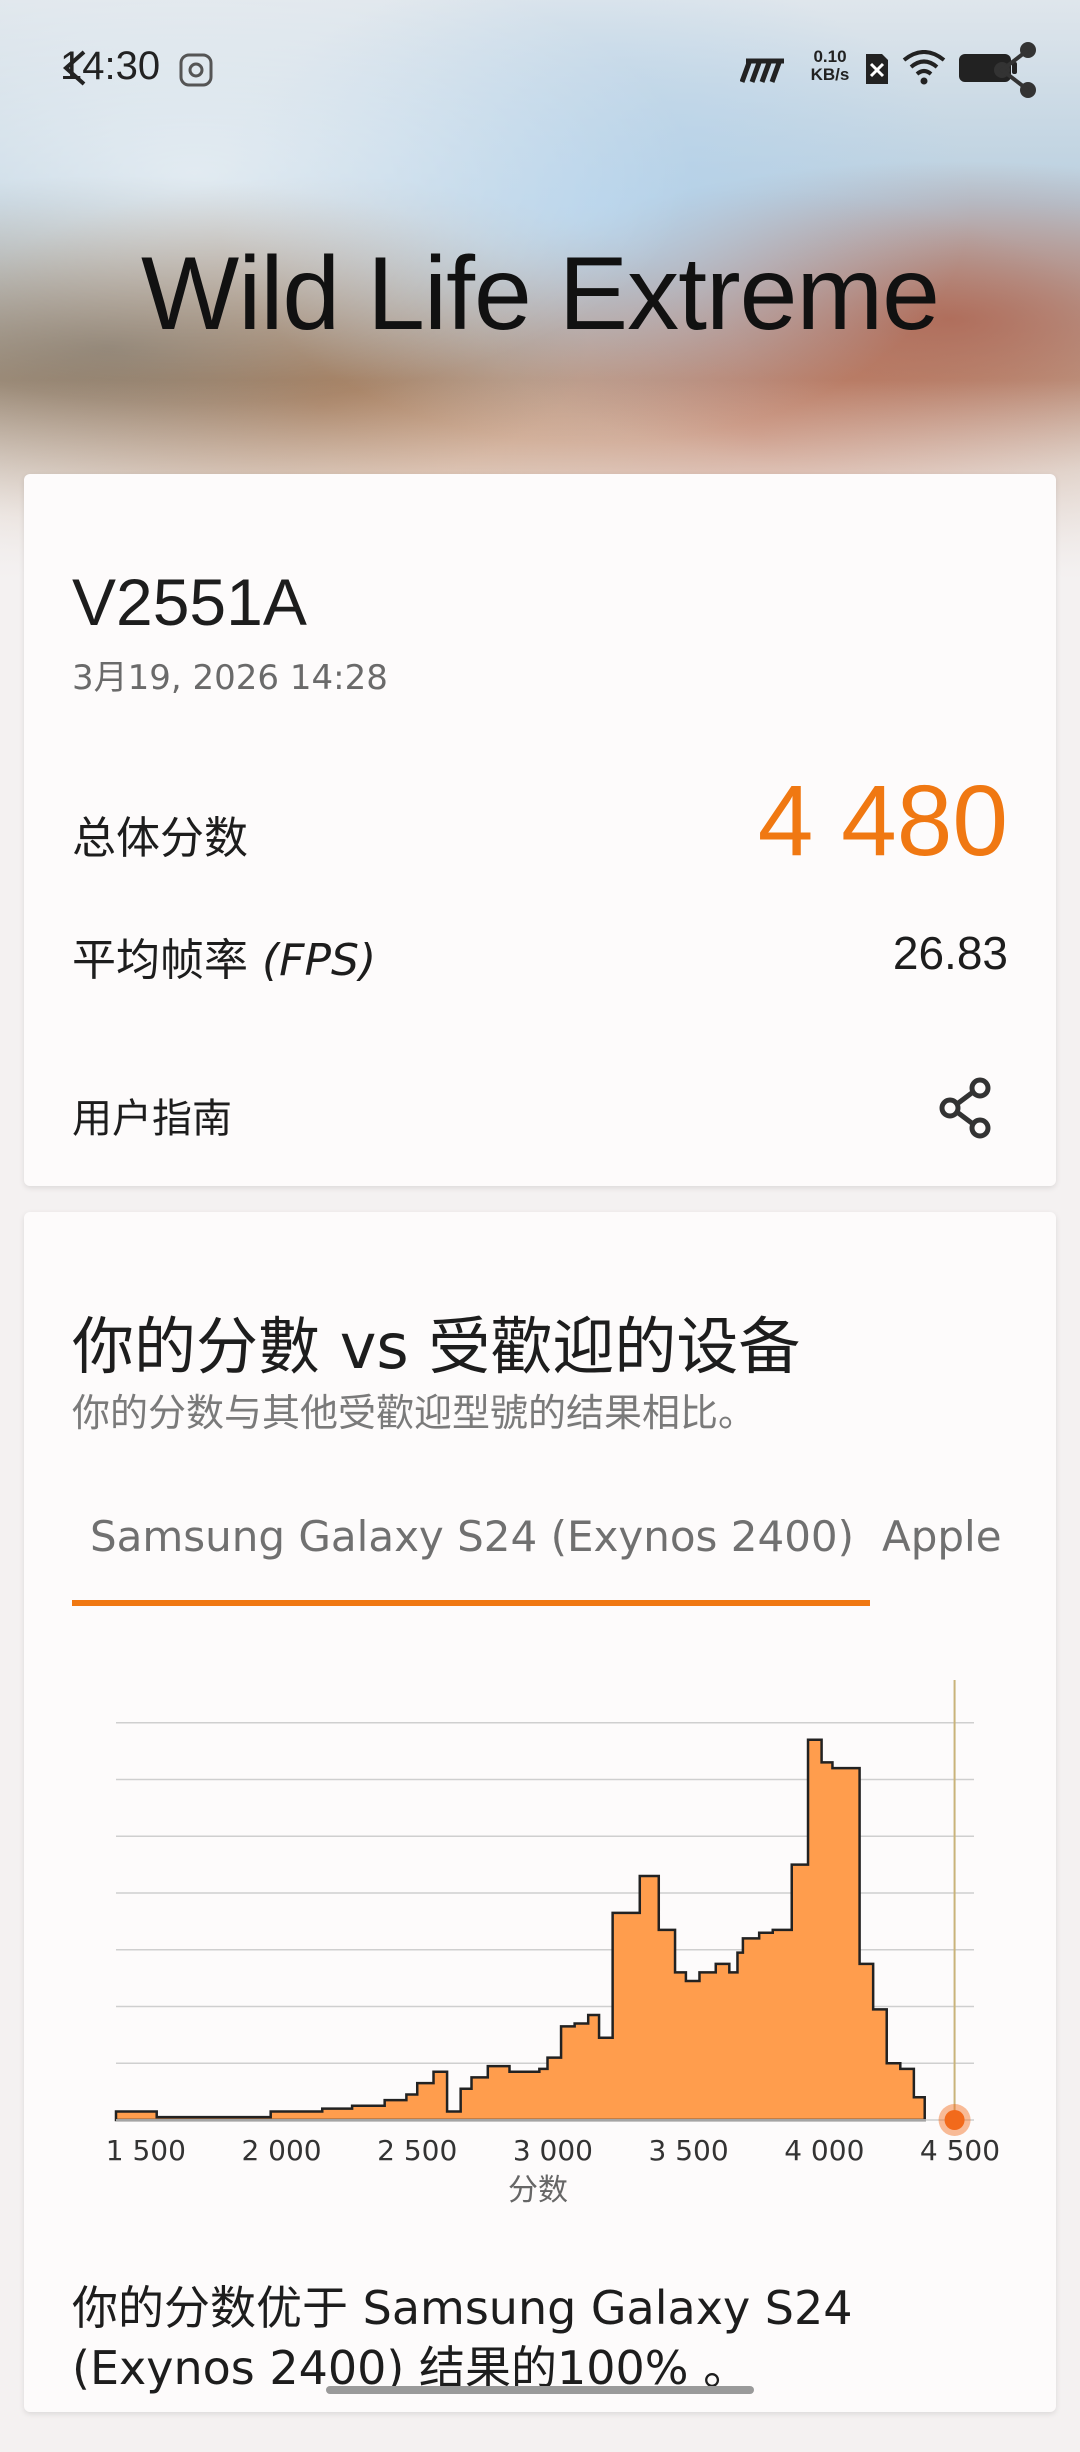  I want to click on tab-samsung-galaxy-s24: Samsung Galaxy S24 (Exynos 2400), so click(472, 1536).